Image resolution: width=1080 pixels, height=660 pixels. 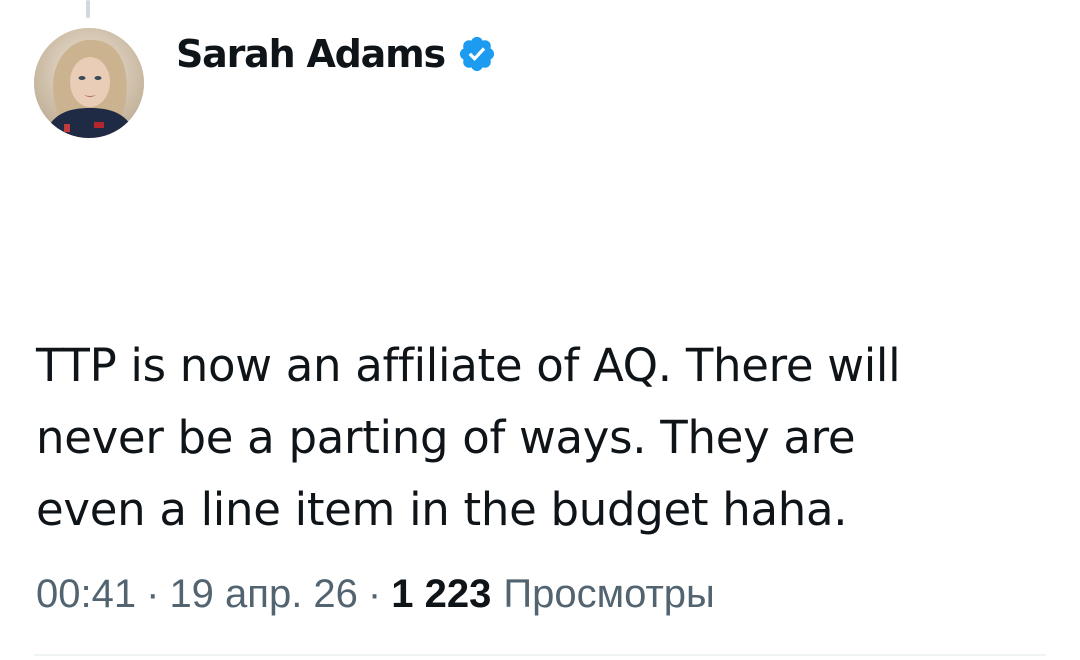 I want to click on avatar-photo-icon, so click(x=89, y=83).